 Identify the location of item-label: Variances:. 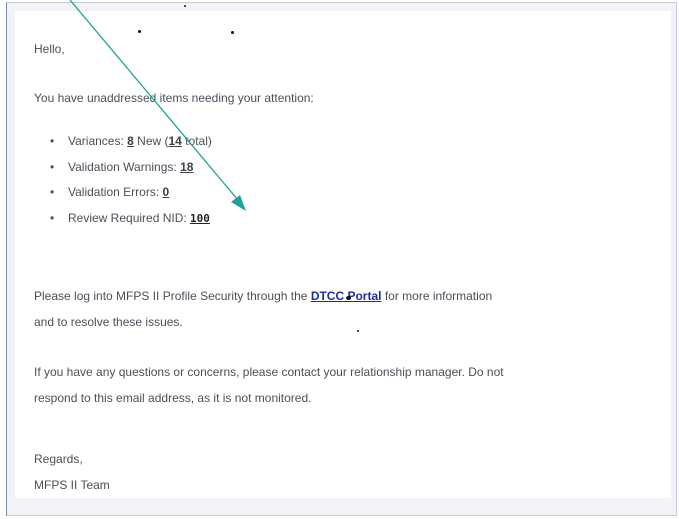
(98, 141).